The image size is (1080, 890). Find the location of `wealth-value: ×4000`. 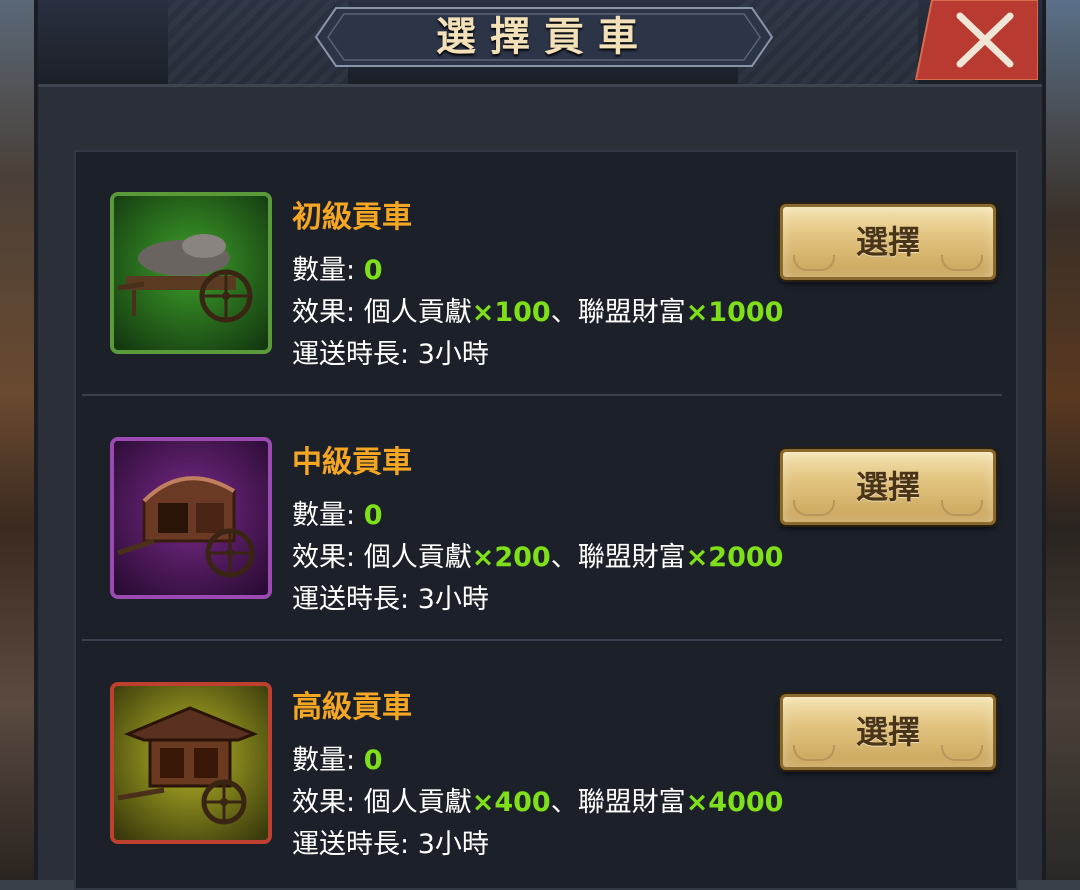

wealth-value: ×4000 is located at coordinates (734, 802).